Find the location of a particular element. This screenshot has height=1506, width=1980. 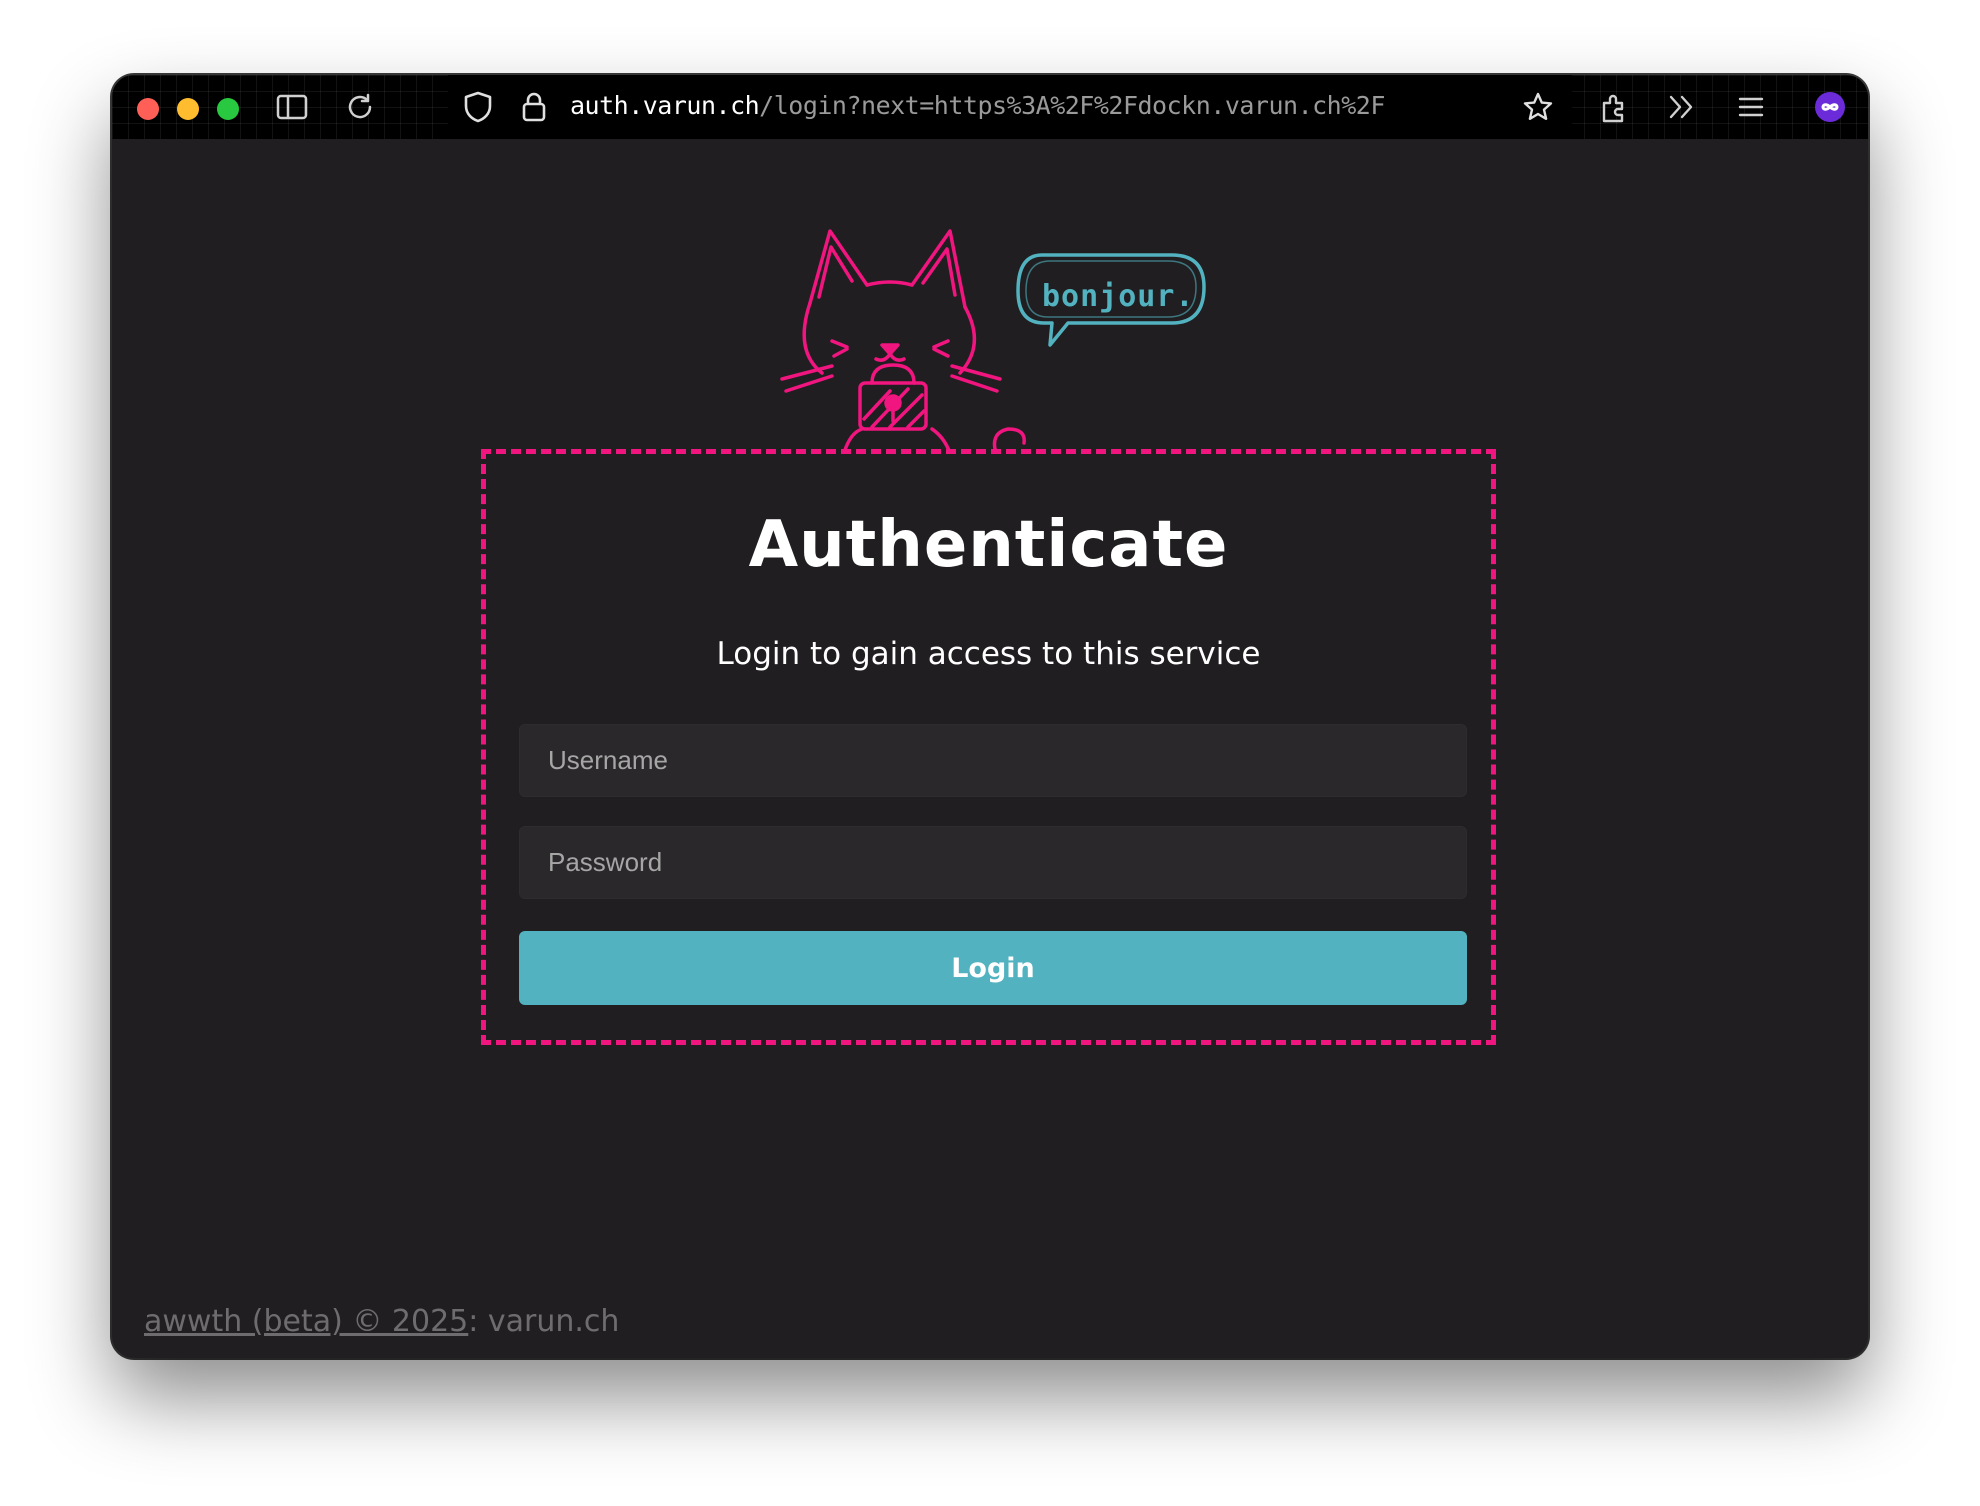

profile-icon is located at coordinates (1830, 107).